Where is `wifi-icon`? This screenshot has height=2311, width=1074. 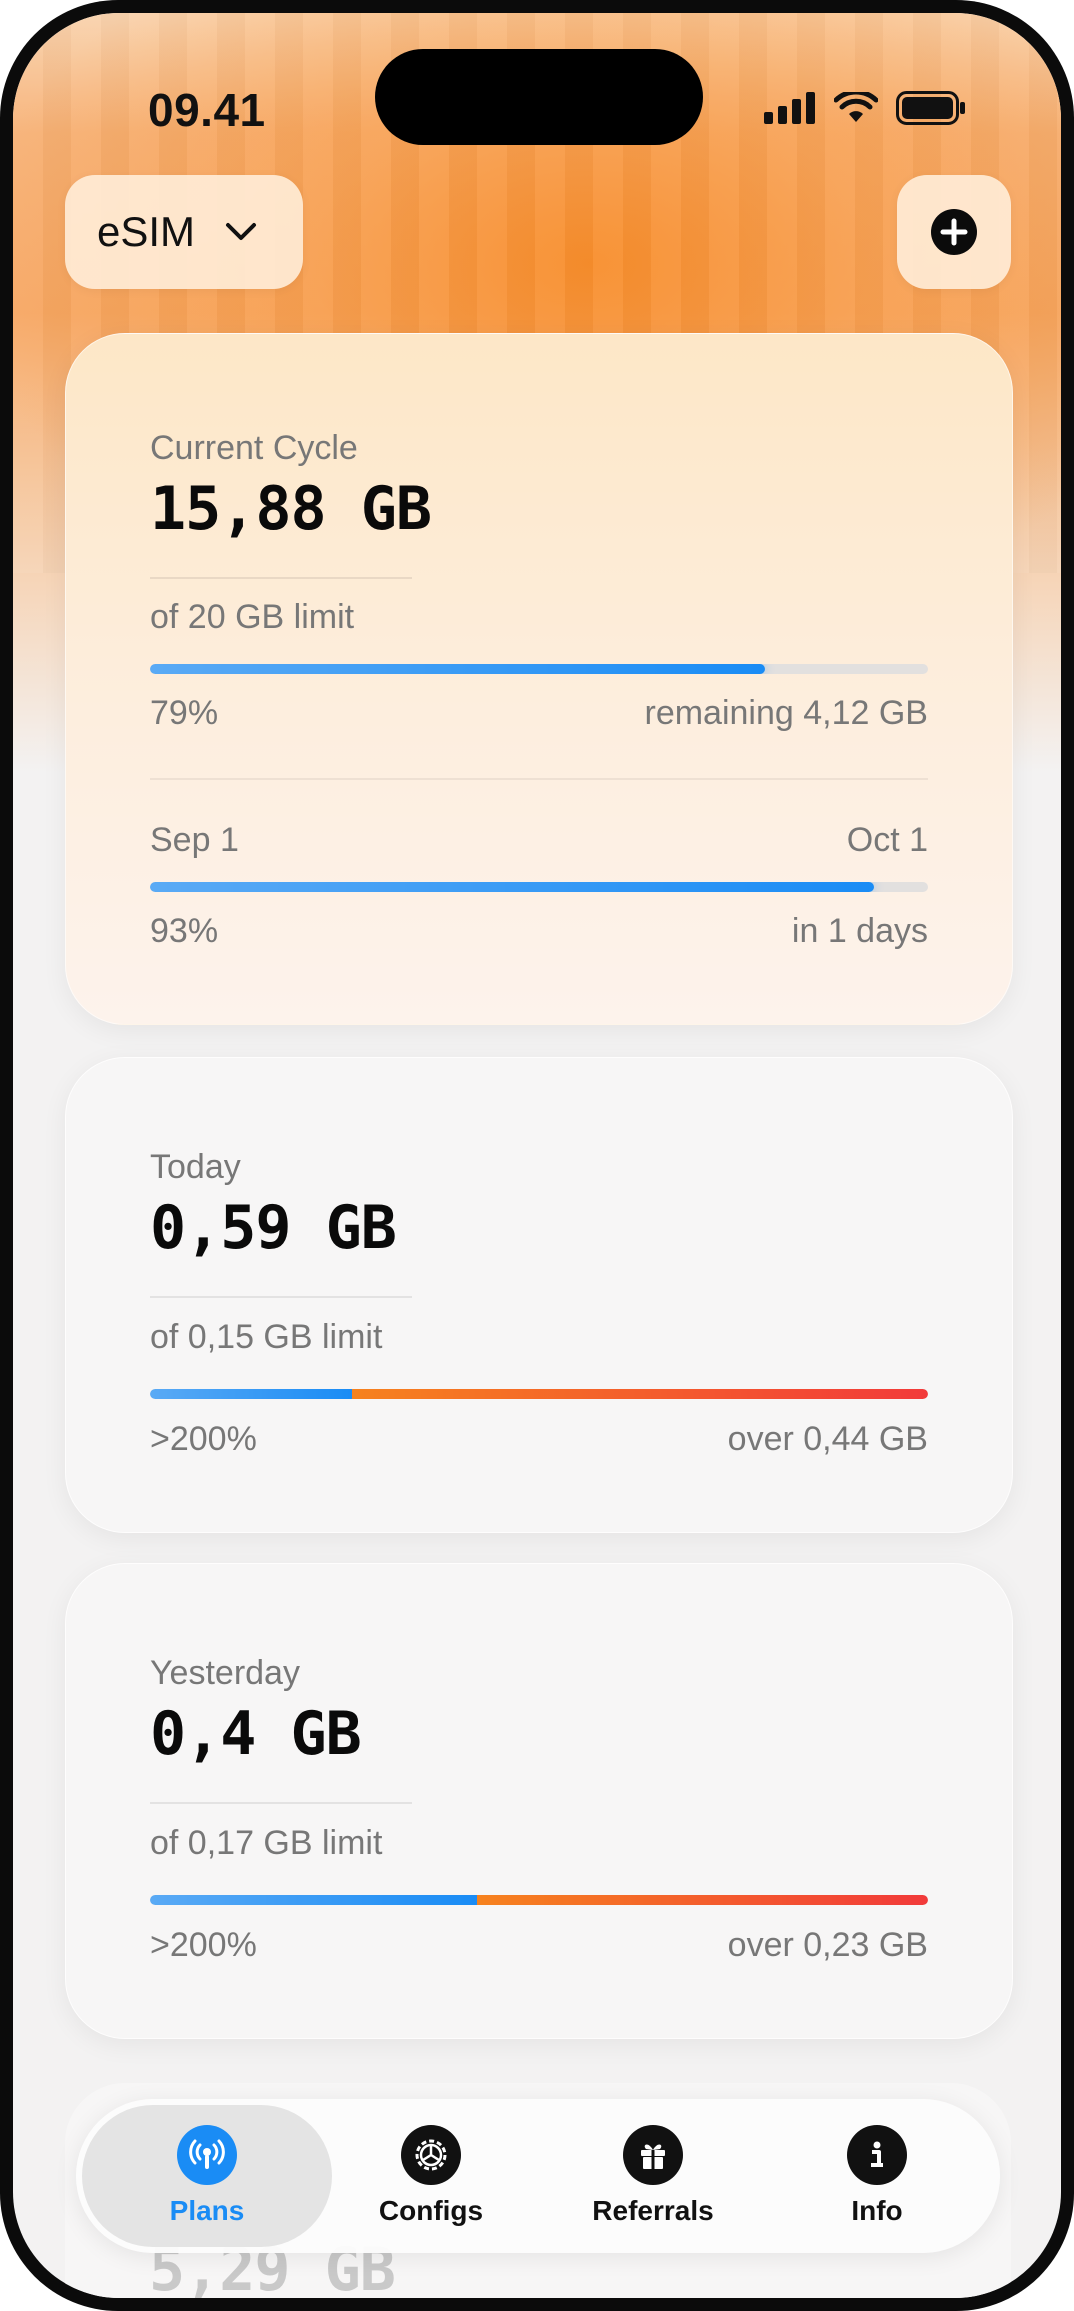
wifi-icon is located at coordinates (856, 107).